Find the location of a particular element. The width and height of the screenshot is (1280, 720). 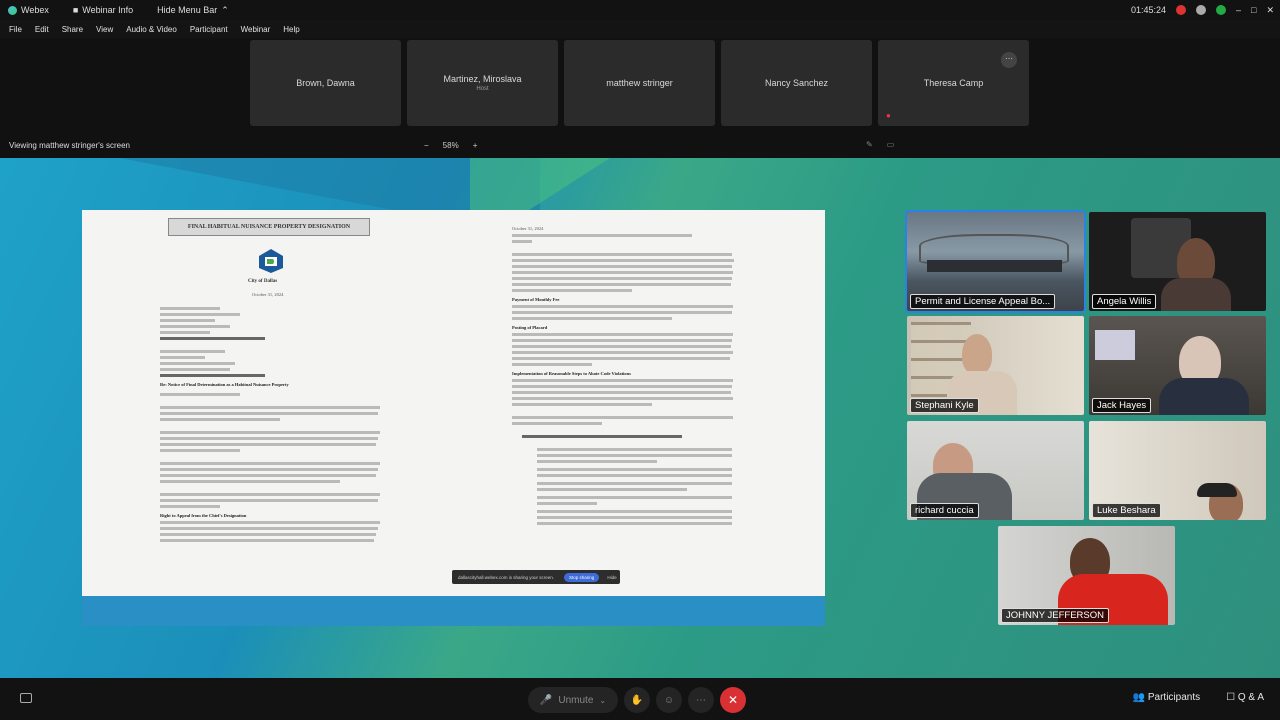

video-tile: JOHNNY JEFFERSON is located at coordinates (1086, 575).